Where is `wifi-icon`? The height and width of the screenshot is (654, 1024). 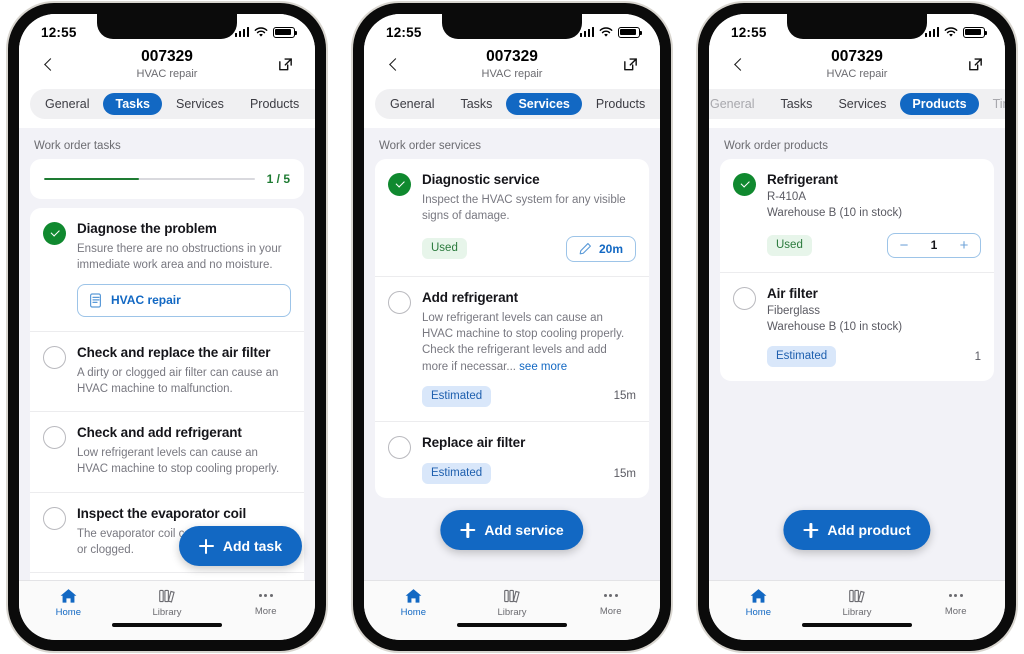
wifi-icon is located at coordinates (261, 31).